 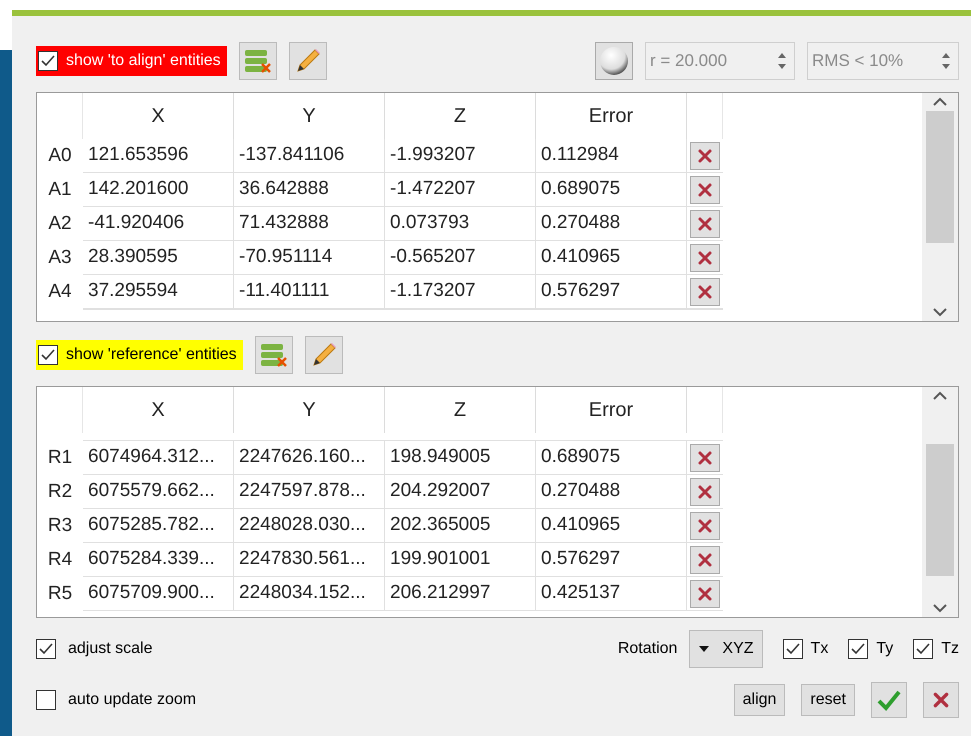 What do you see at coordinates (460, 492) in the screenshot?
I see `table-cell: 204.292007` at bounding box center [460, 492].